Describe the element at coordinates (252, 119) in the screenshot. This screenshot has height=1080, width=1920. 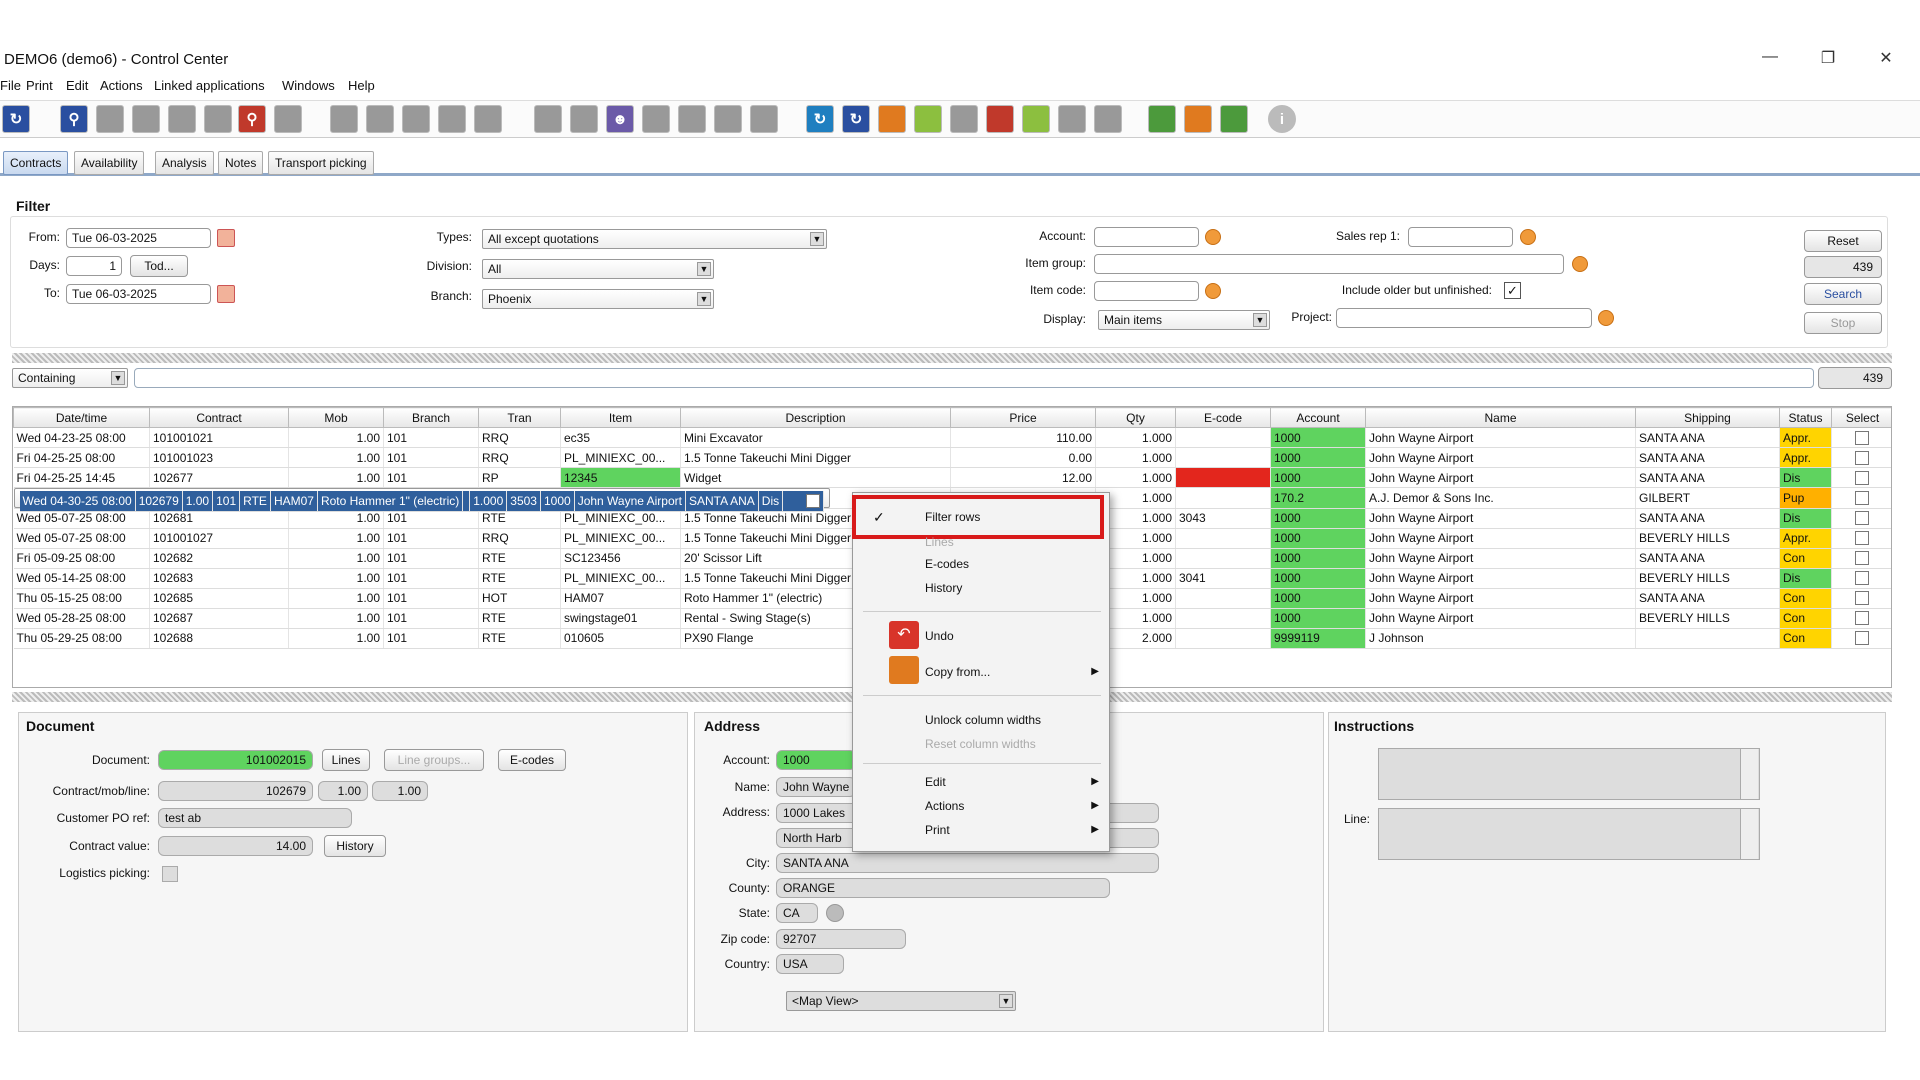
I see `search-red-icon: ⚲` at that location.